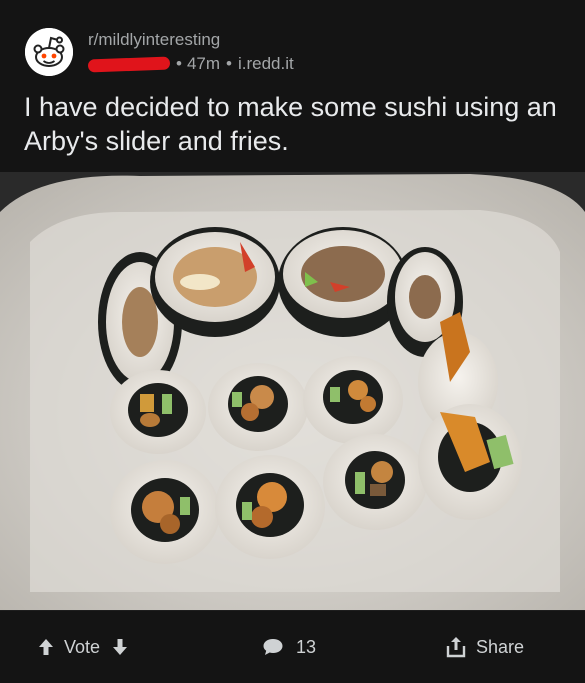 The width and height of the screenshot is (585, 683). What do you see at coordinates (456, 647) in the screenshot?
I see `share-icon` at bounding box center [456, 647].